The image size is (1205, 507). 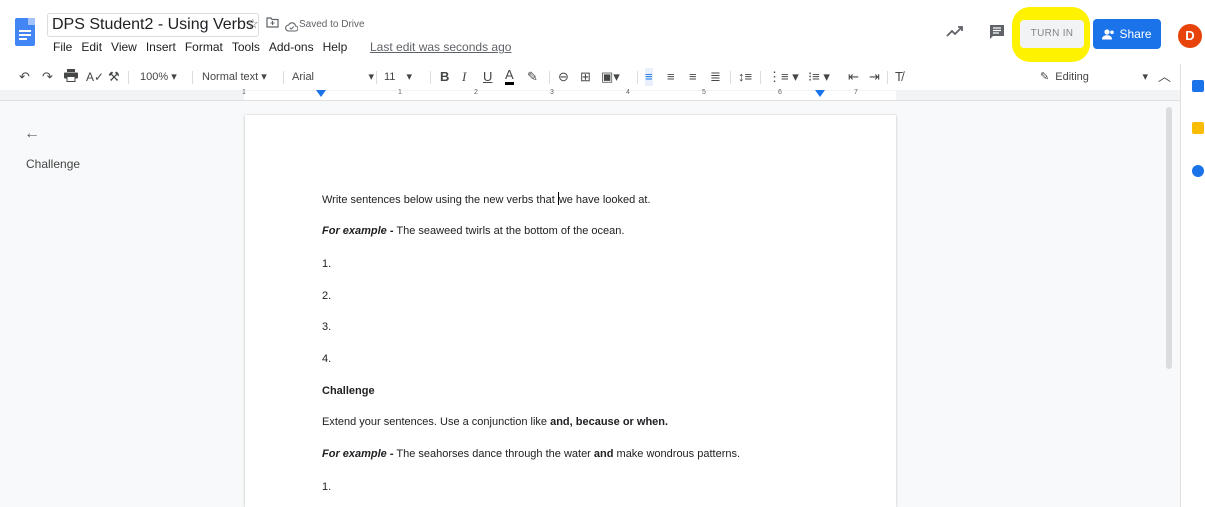 I want to click on highlight-icon: ✎, so click(x=532, y=77).